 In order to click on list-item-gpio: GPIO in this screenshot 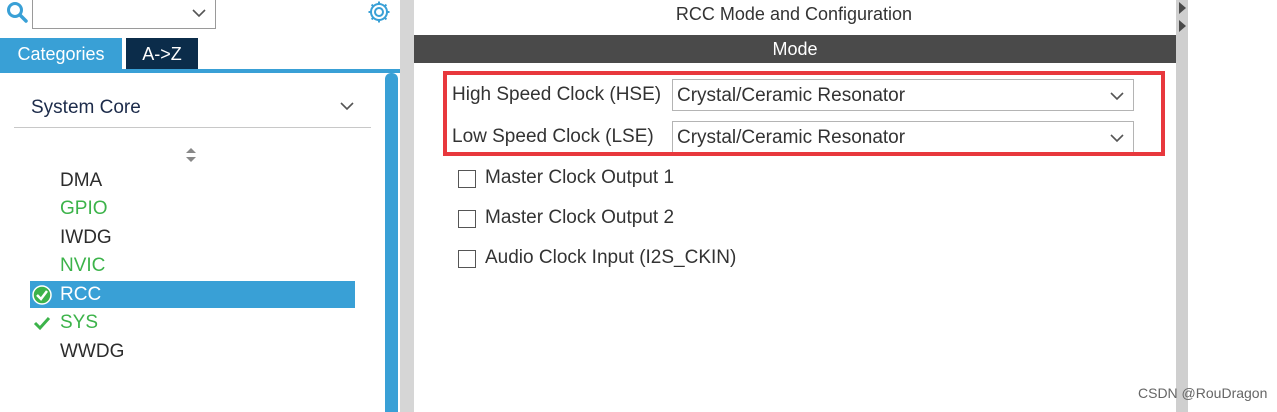, I will do `click(192, 208)`.